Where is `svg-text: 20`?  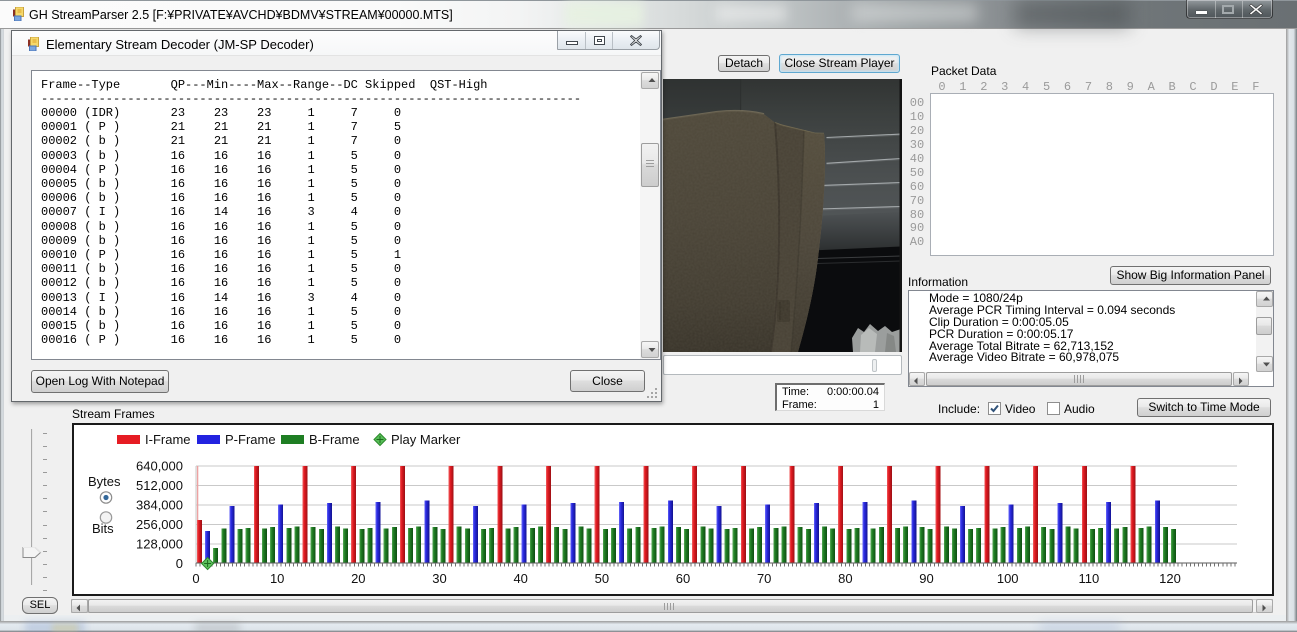 svg-text: 20 is located at coordinates (358, 578).